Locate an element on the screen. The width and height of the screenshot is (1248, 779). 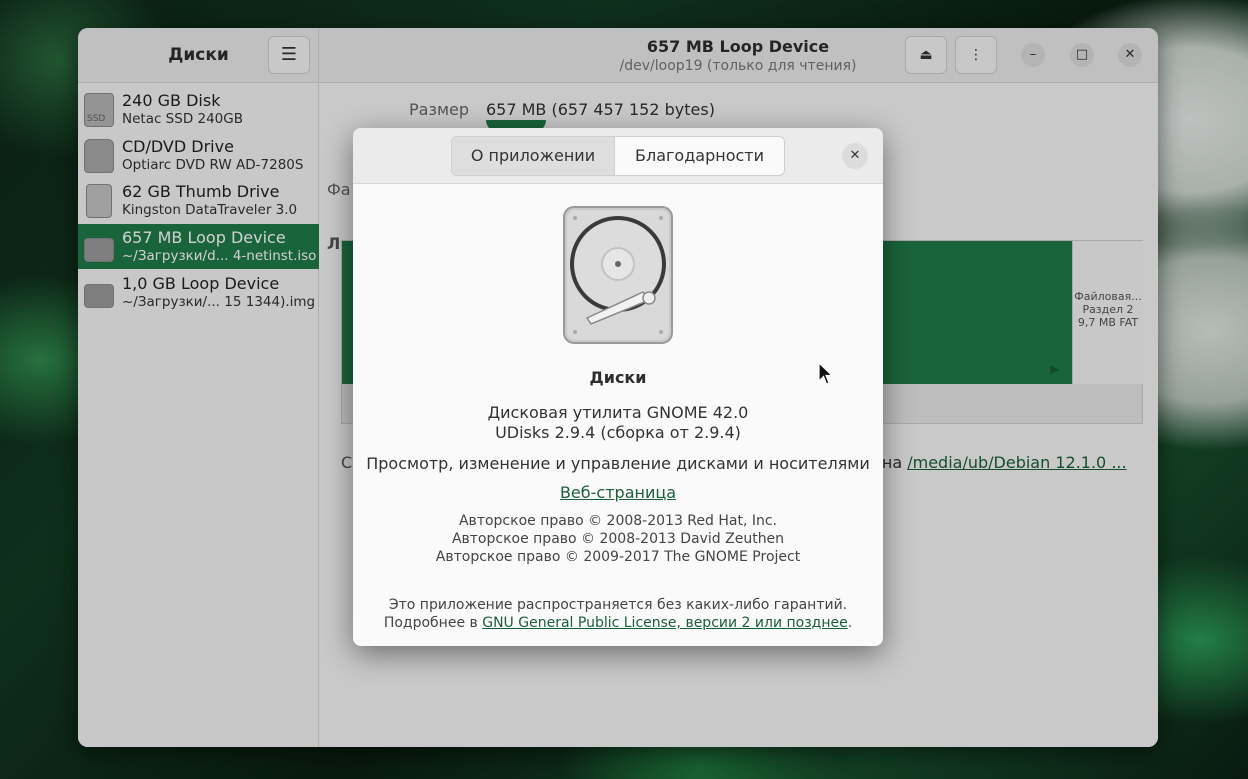
license-prefix: Подробнее в is located at coordinates (430, 623).